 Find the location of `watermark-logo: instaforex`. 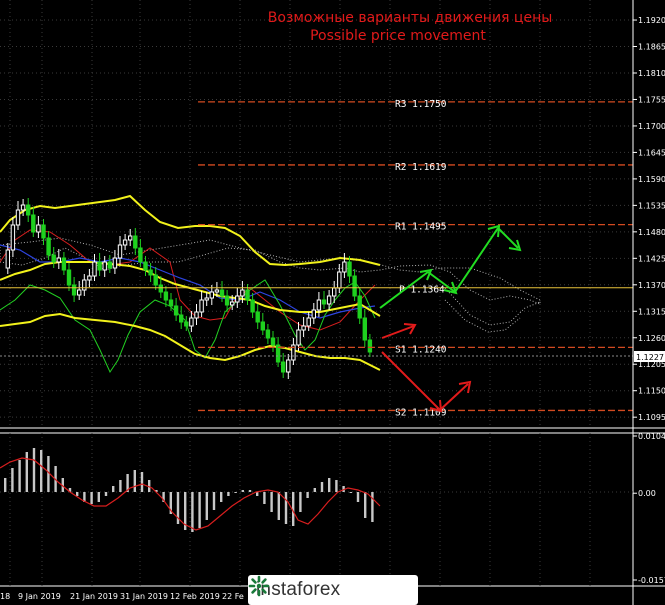

watermark-logo: instaforex is located at coordinates (333, 590).